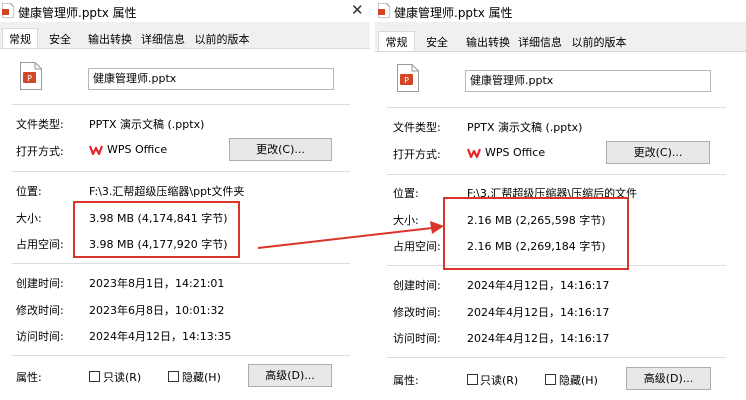 The image size is (746, 400). Describe the element at coordinates (157, 283) in the screenshot. I see `created-value: 2023年8月1日，14:21:01` at that location.